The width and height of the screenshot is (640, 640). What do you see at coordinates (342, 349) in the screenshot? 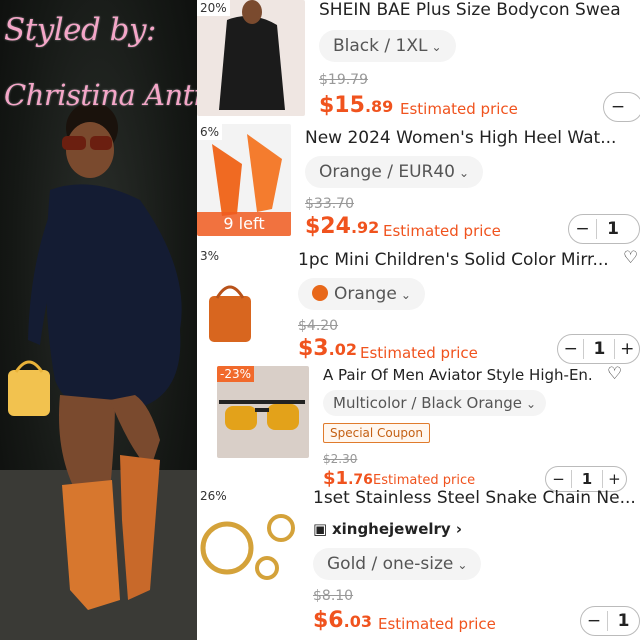
I see `price-cents: .02` at bounding box center [342, 349].